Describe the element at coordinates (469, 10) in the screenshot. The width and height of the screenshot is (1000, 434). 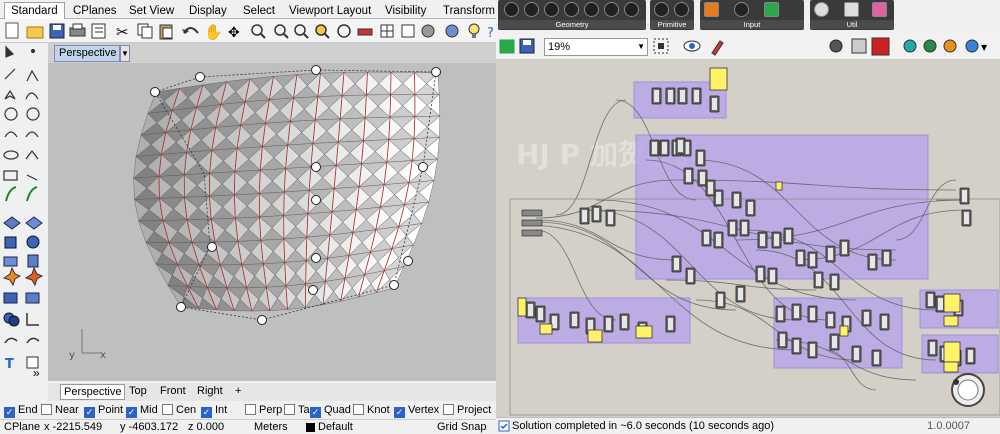
I see `tab-transform: Transform` at that location.